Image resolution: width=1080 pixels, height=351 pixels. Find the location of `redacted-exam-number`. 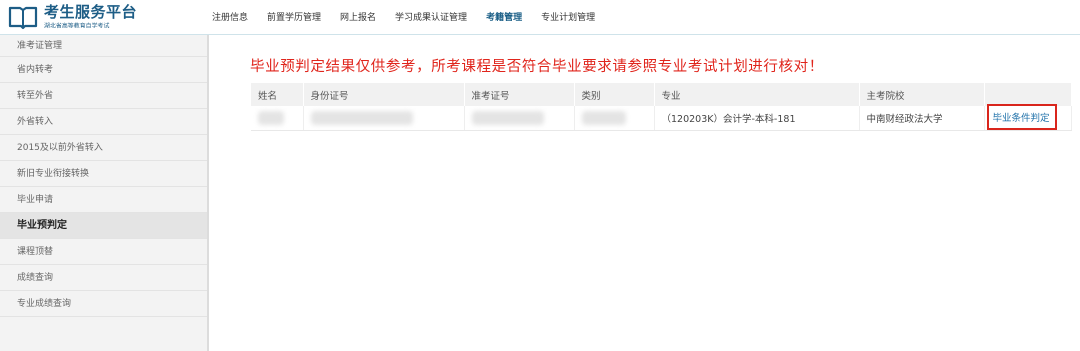

redacted-exam-number is located at coordinates (507, 118).